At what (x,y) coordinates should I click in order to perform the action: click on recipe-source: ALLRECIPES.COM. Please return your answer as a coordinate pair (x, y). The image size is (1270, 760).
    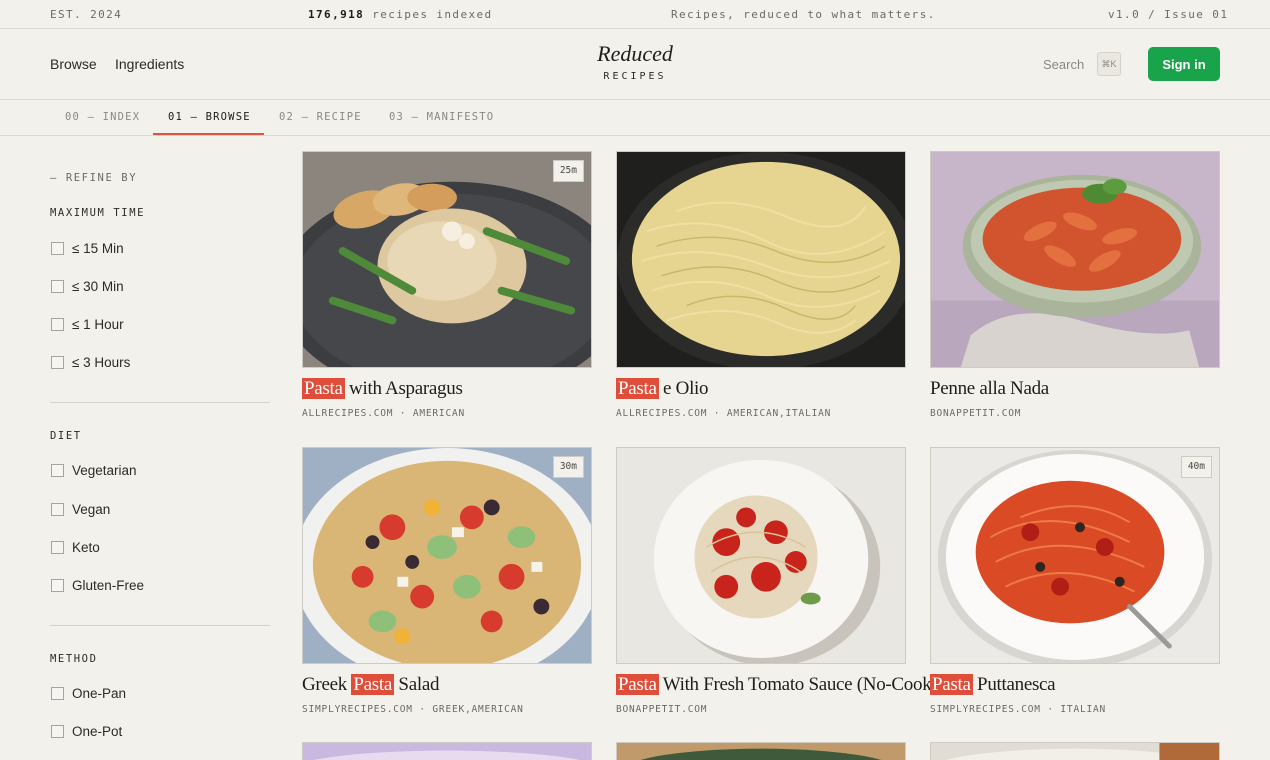
    Looking at the image, I should click on (348, 413).